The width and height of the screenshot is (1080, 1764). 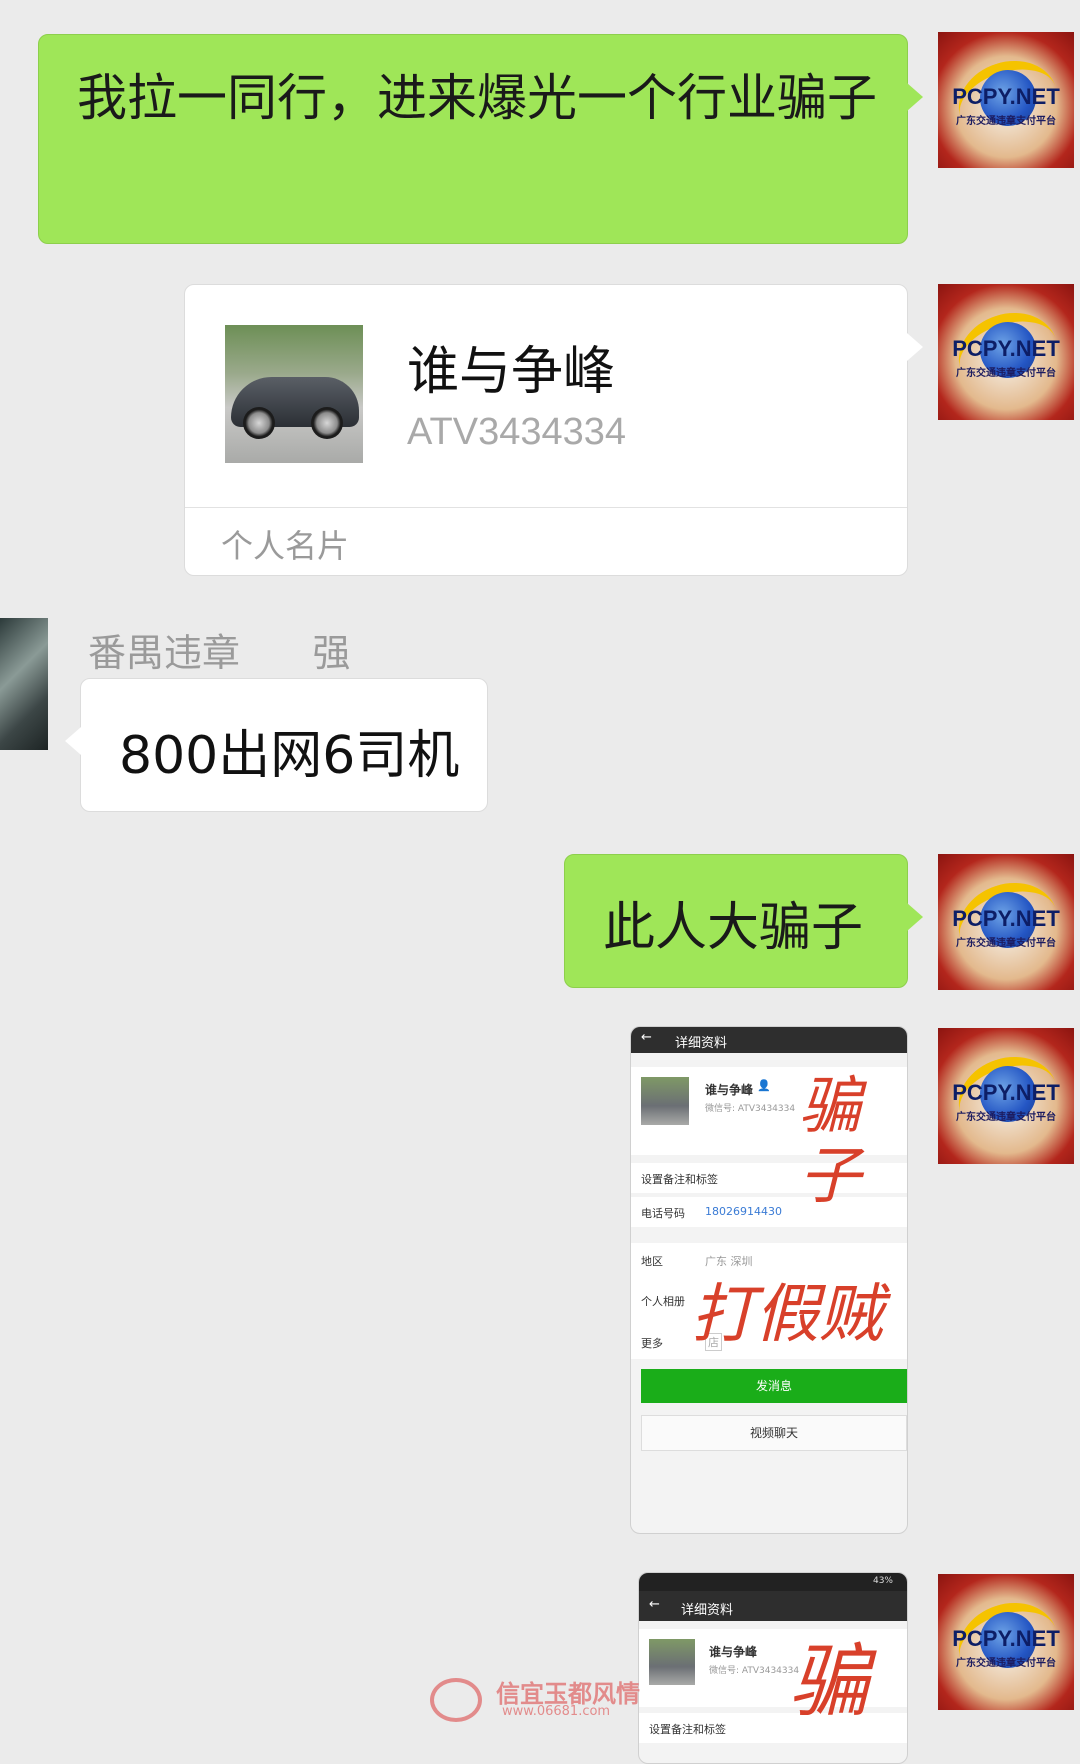 What do you see at coordinates (787, 1315) in the screenshot?
I see `handwriting-annotation: 打假贼` at bounding box center [787, 1315].